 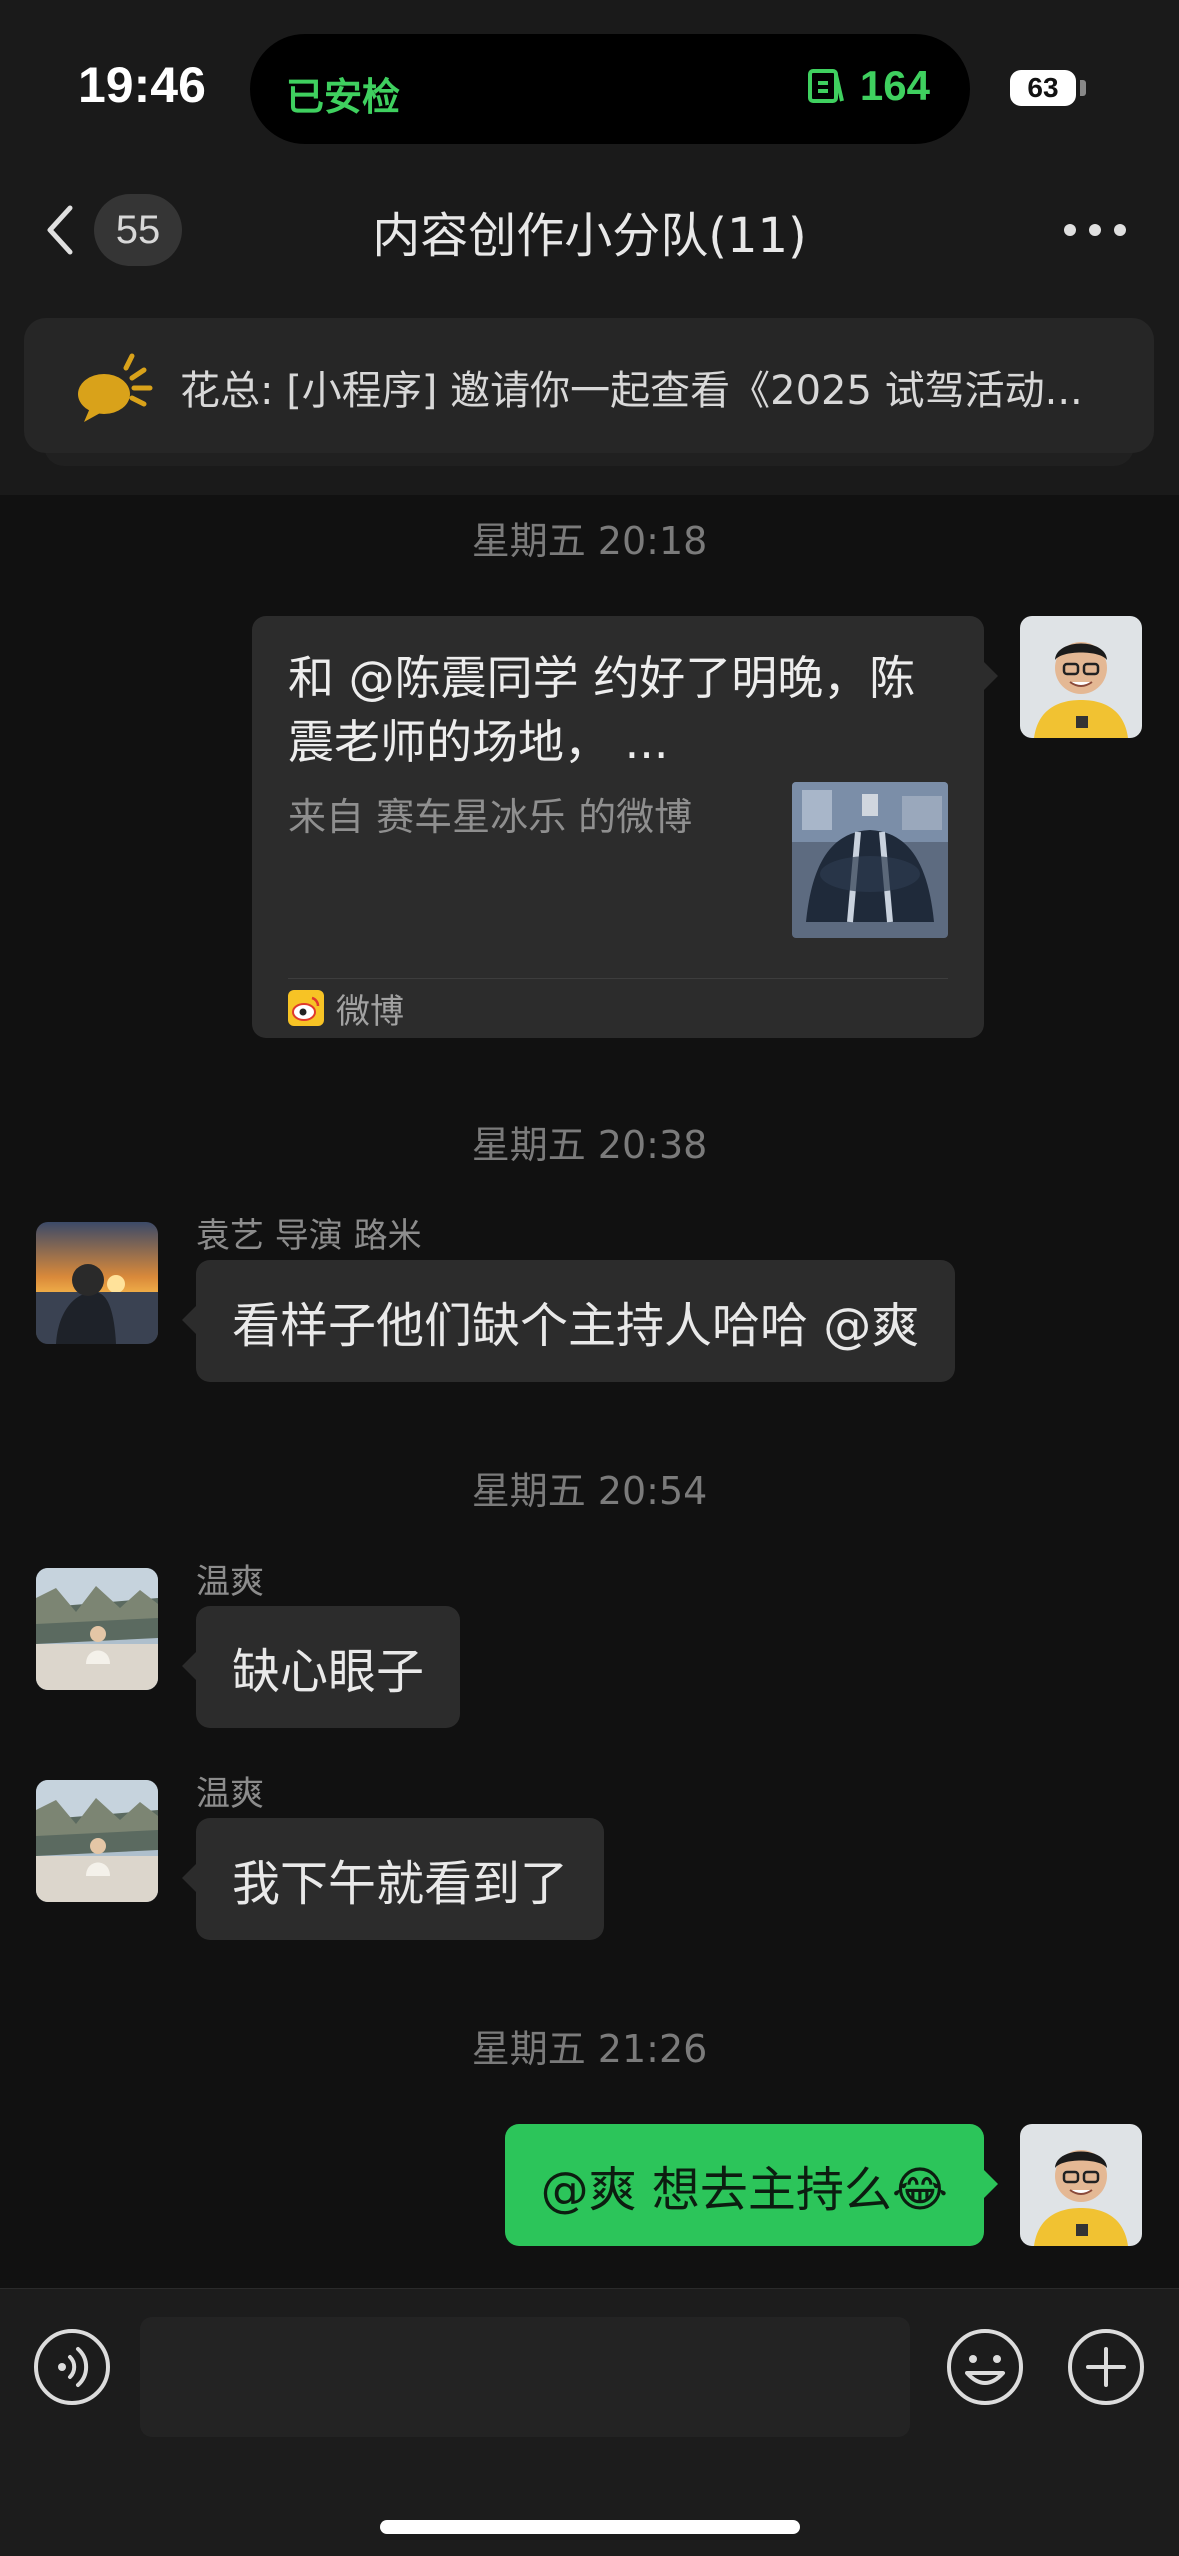 I want to click on chat-title: 内容创作小分队(11), so click(x=589, y=236).